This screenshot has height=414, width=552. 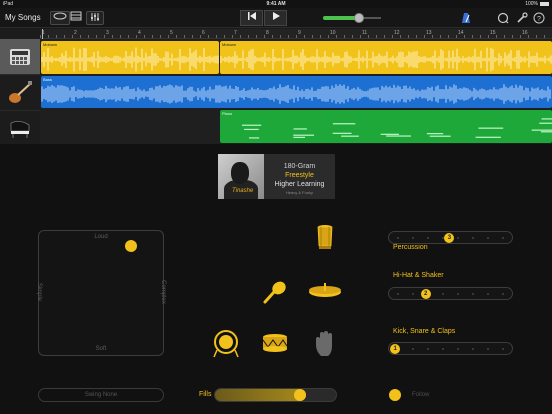 I want to click on metronome-button, so click(x=466, y=18).